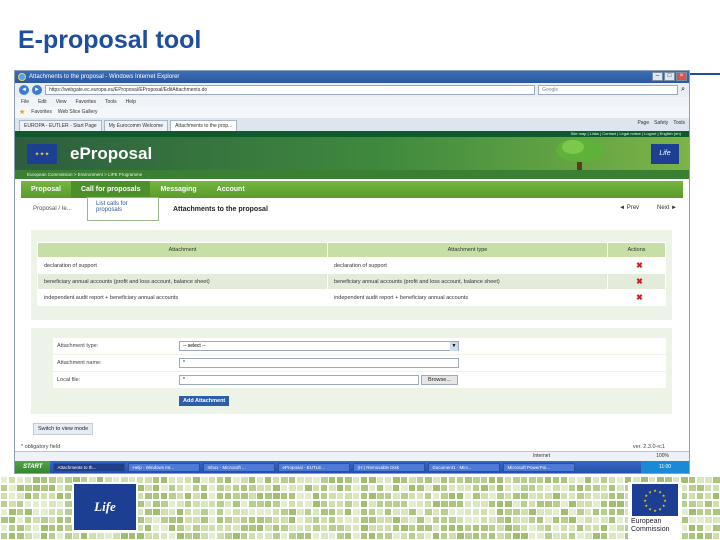 The width and height of the screenshot is (720, 540). Describe the element at coordinates (608, 90) in the screenshot. I see `search-input: Google` at that location.